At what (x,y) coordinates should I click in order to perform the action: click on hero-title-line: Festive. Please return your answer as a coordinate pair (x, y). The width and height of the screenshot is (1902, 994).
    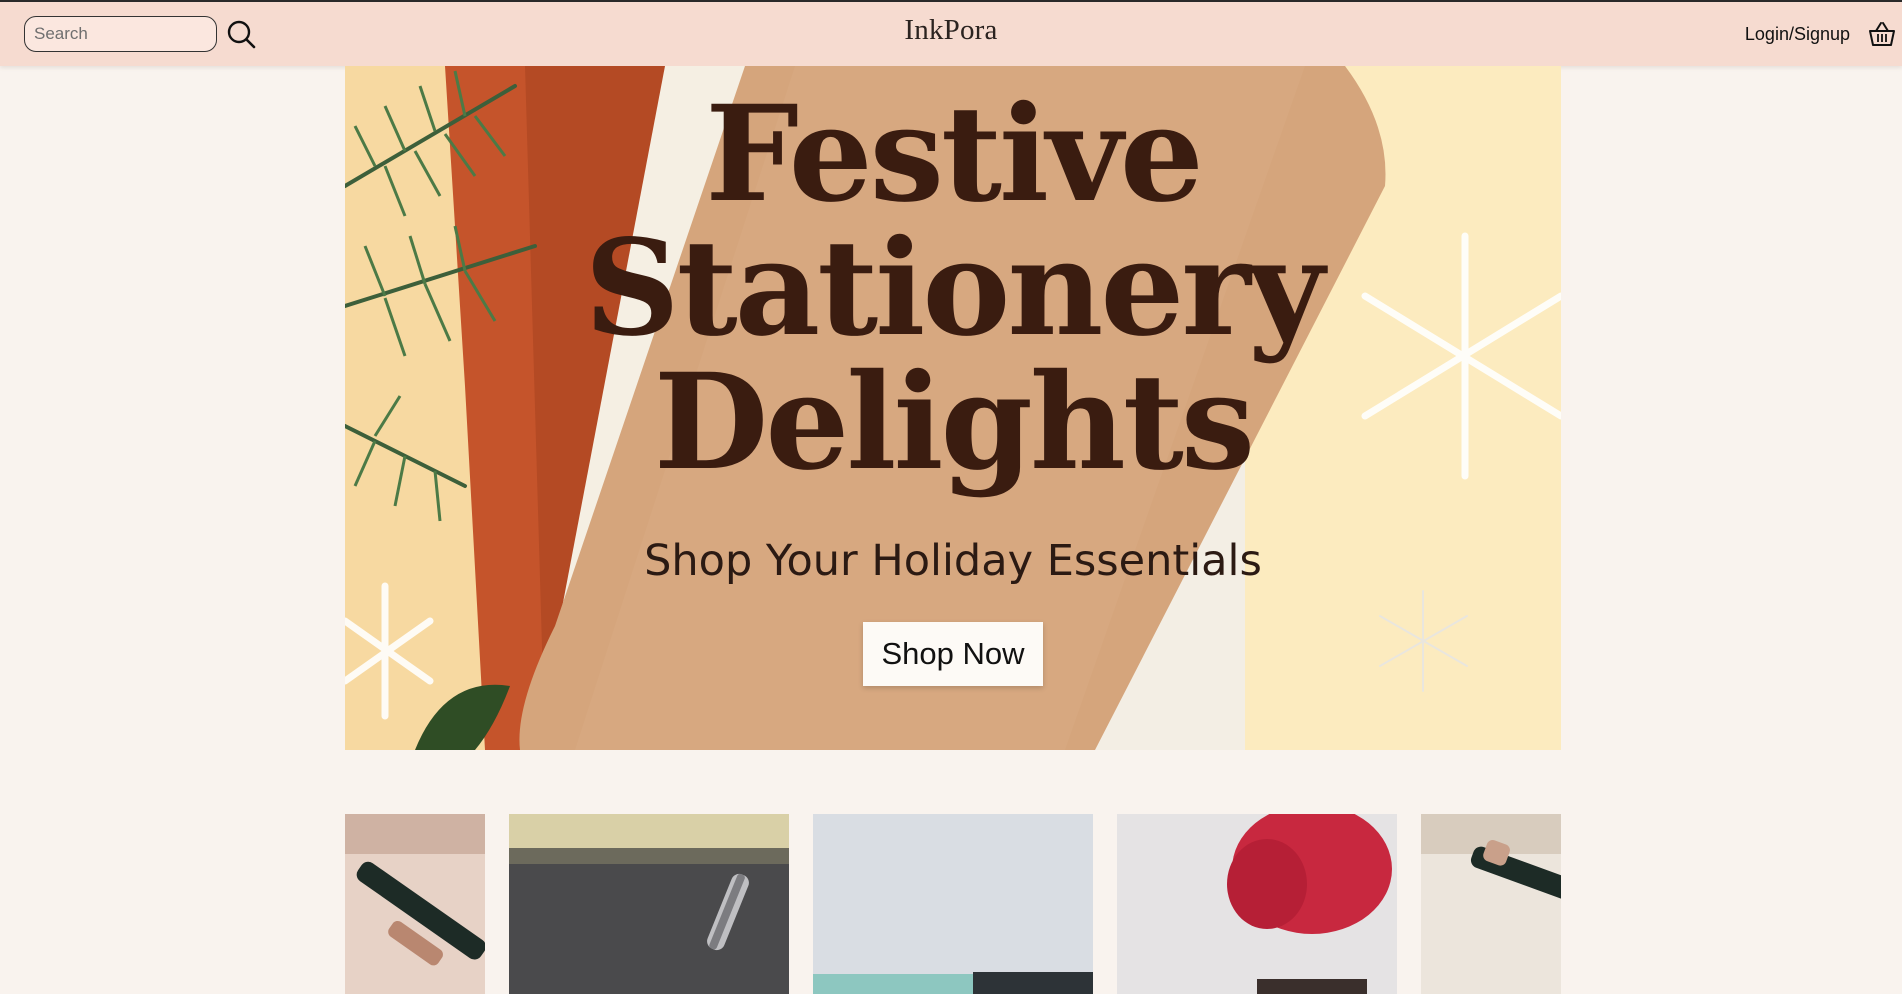
    Looking at the image, I should click on (954, 154).